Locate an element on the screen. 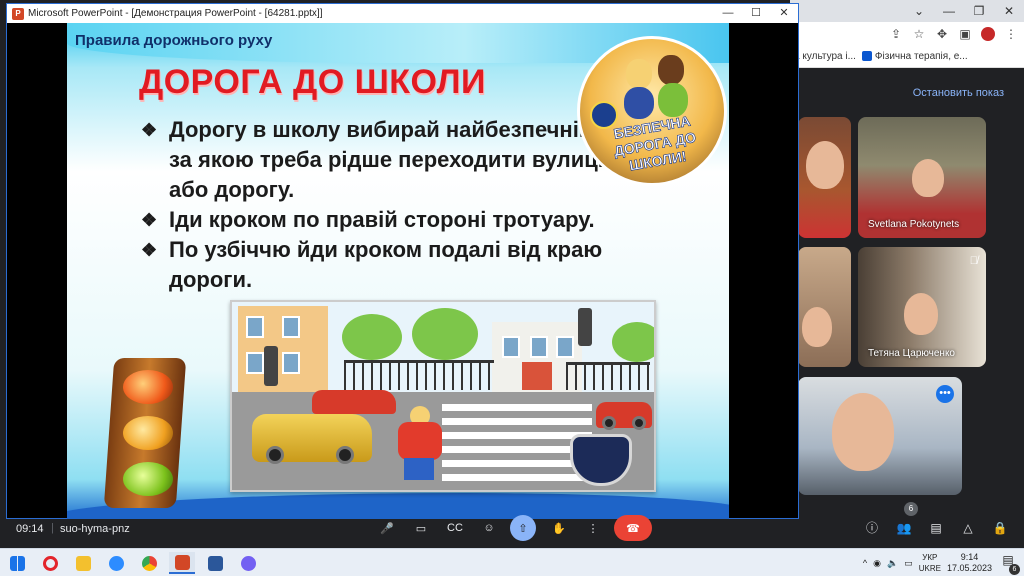 Image resolution: width=1024 pixels, height=576 pixels. yellow-light-icon is located at coordinates (148, 433).